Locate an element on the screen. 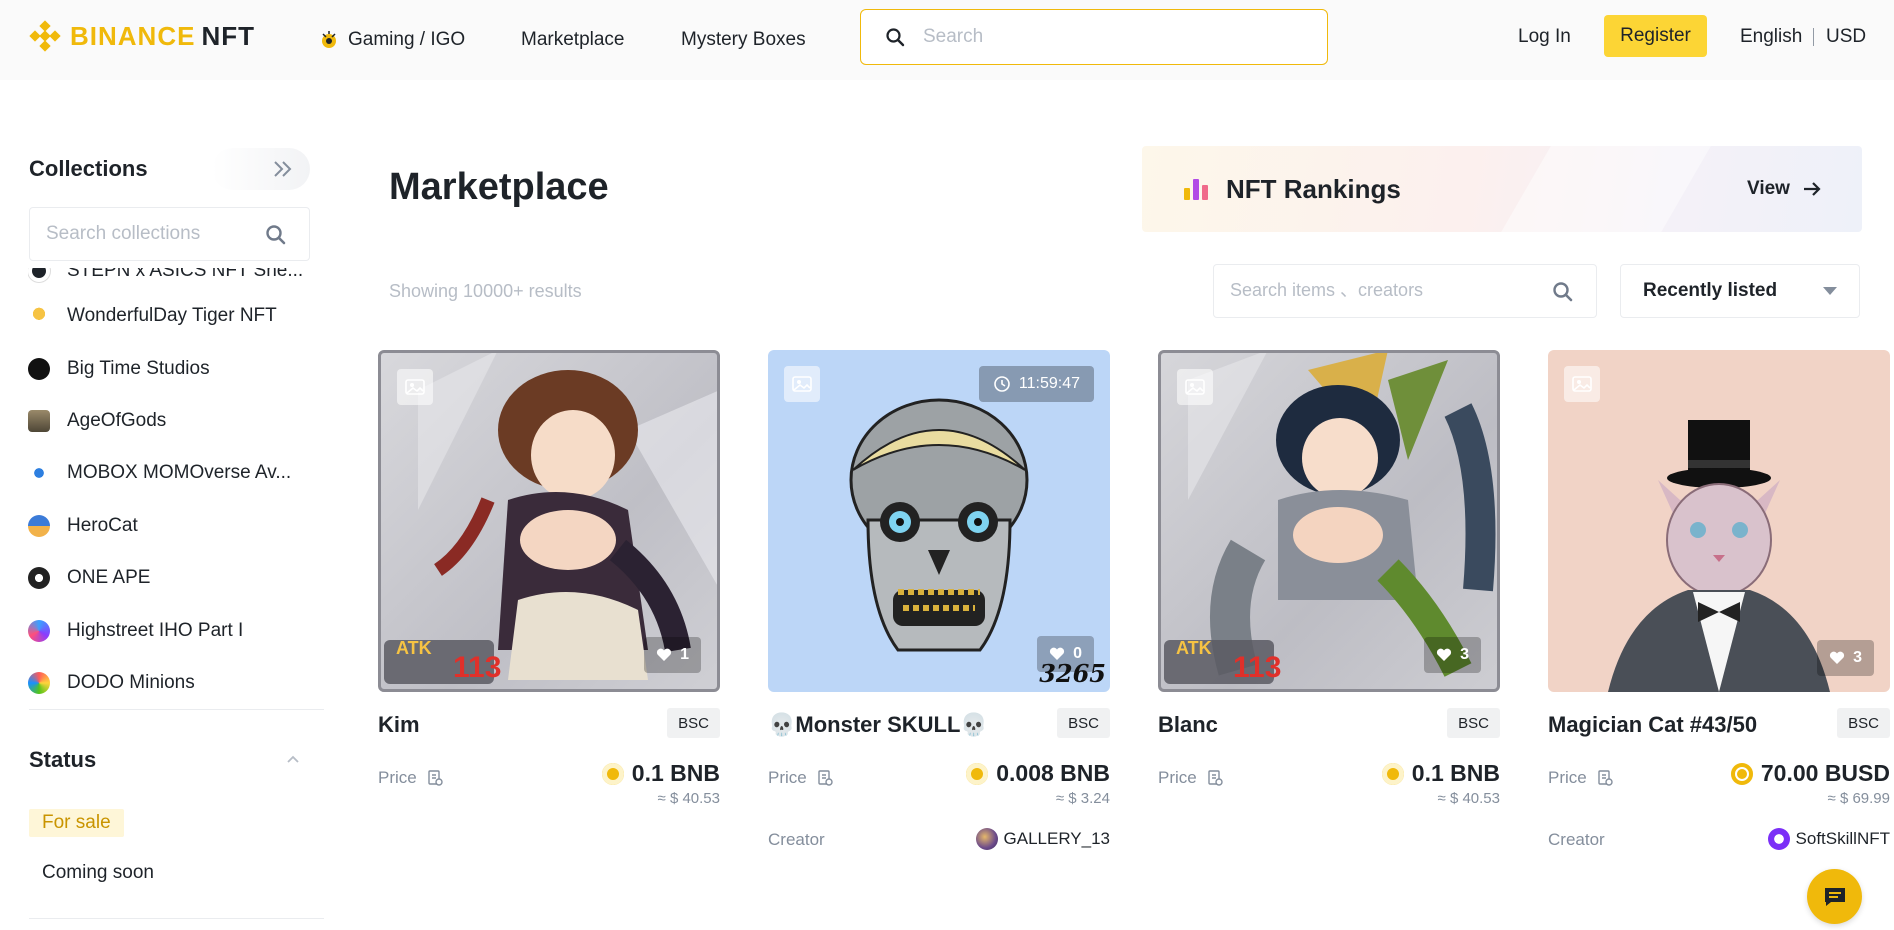 The width and height of the screenshot is (1894, 930). chat-icon is located at coordinates (1834, 896).